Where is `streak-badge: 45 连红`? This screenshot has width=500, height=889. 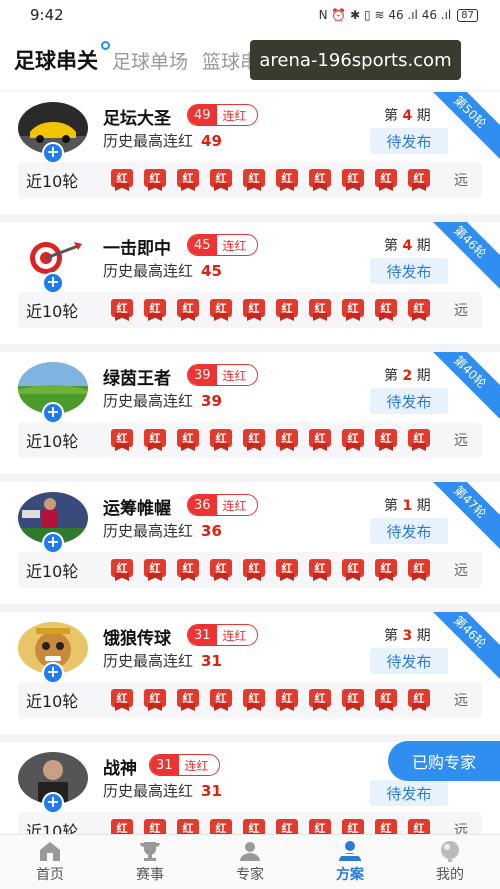
streak-badge: 45 连红 is located at coordinates (222, 245).